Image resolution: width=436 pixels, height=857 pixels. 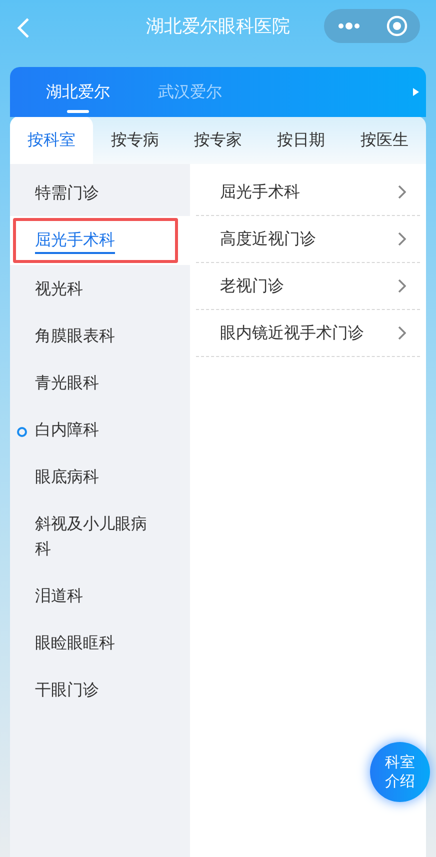 I want to click on department-item: 眼底病科, so click(x=67, y=476).